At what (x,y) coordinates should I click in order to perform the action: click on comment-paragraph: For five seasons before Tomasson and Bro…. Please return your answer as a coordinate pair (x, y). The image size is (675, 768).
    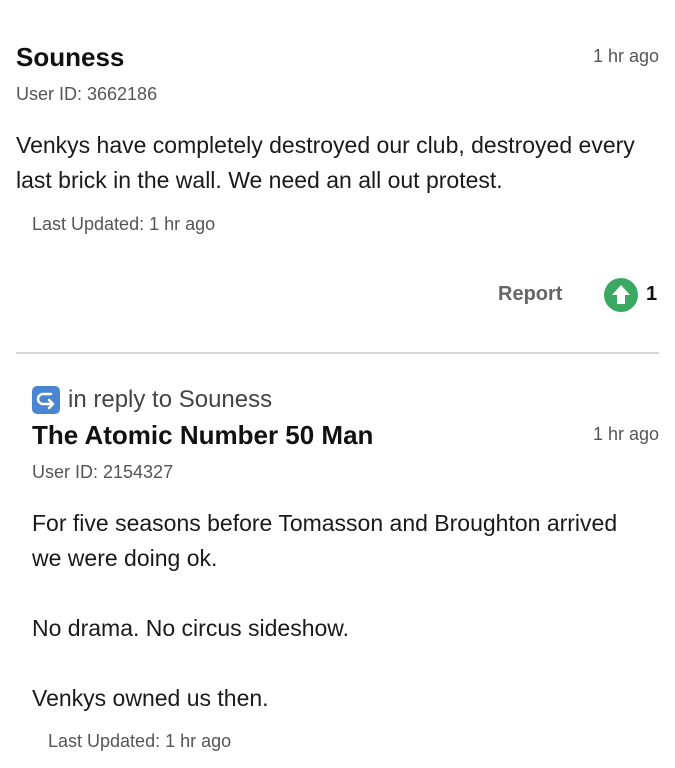
    Looking at the image, I should click on (325, 540).